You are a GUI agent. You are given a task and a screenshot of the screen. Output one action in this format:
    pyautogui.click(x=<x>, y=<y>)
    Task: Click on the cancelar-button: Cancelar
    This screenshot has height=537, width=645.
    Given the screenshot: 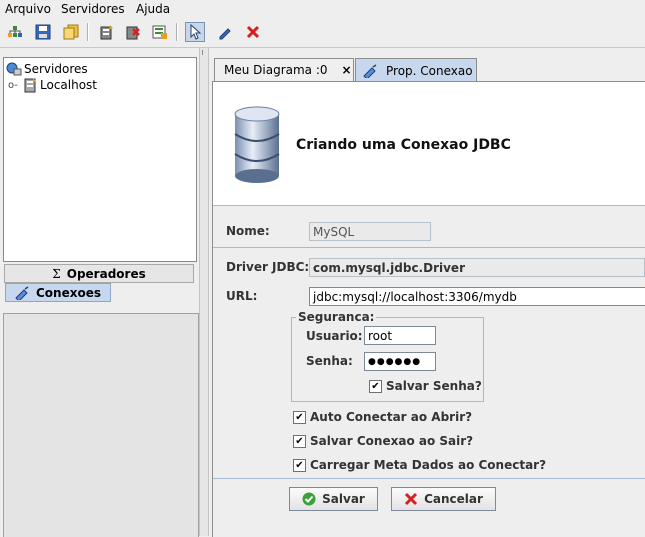 What is the action you would take?
    pyautogui.click(x=443, y=499)
    